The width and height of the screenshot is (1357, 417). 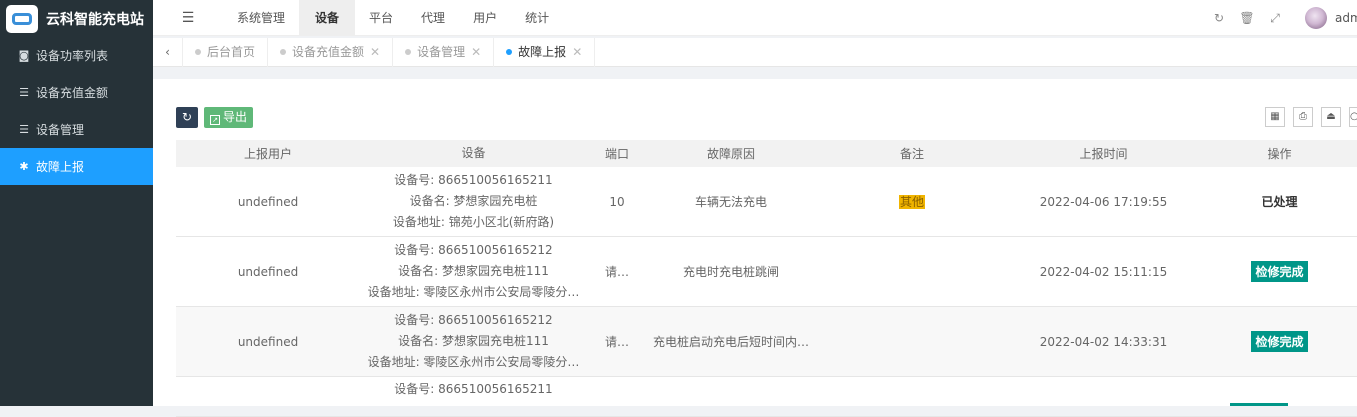 What do you see at coordinates (1103, 272) in the screenshot?
I see `cell-time: 2022-04-02 15:11:15` at bounding box center [1103, 272].